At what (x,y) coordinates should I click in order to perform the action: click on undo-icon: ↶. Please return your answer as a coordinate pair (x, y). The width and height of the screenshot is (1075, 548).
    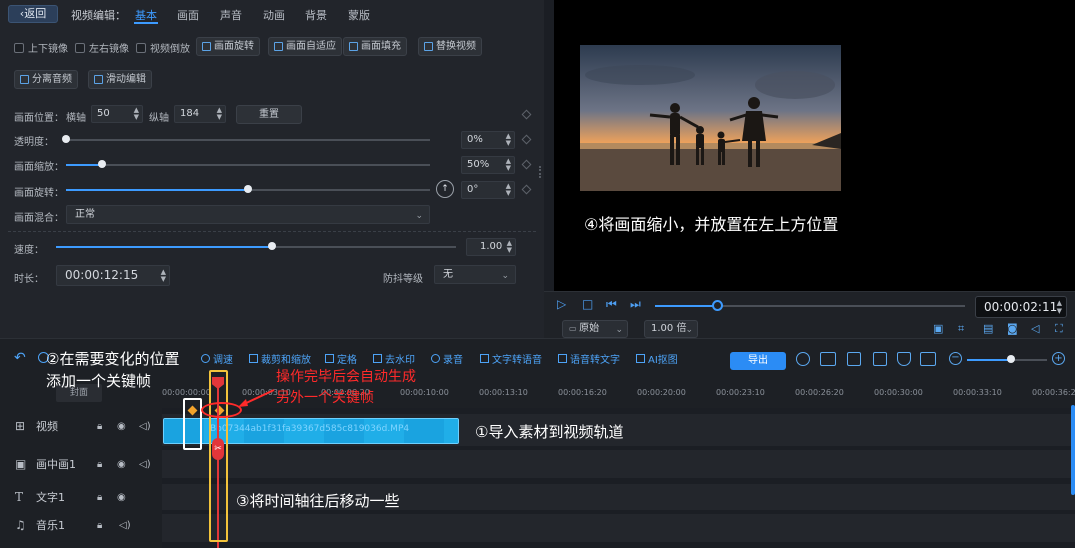
    Looking at the image, I should click on (20, 358).